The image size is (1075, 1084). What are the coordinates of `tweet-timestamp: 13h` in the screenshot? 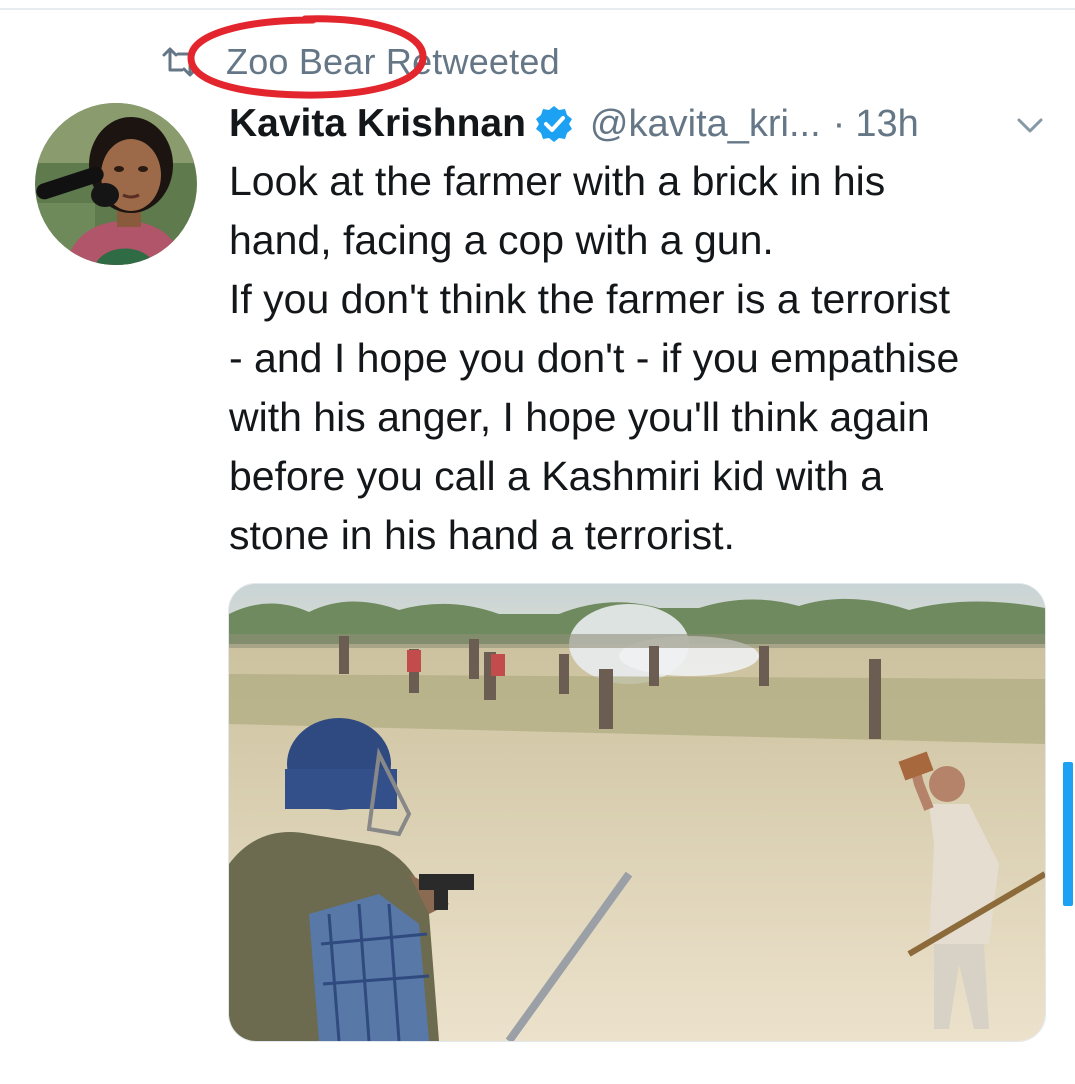 It's located at (886, 124).